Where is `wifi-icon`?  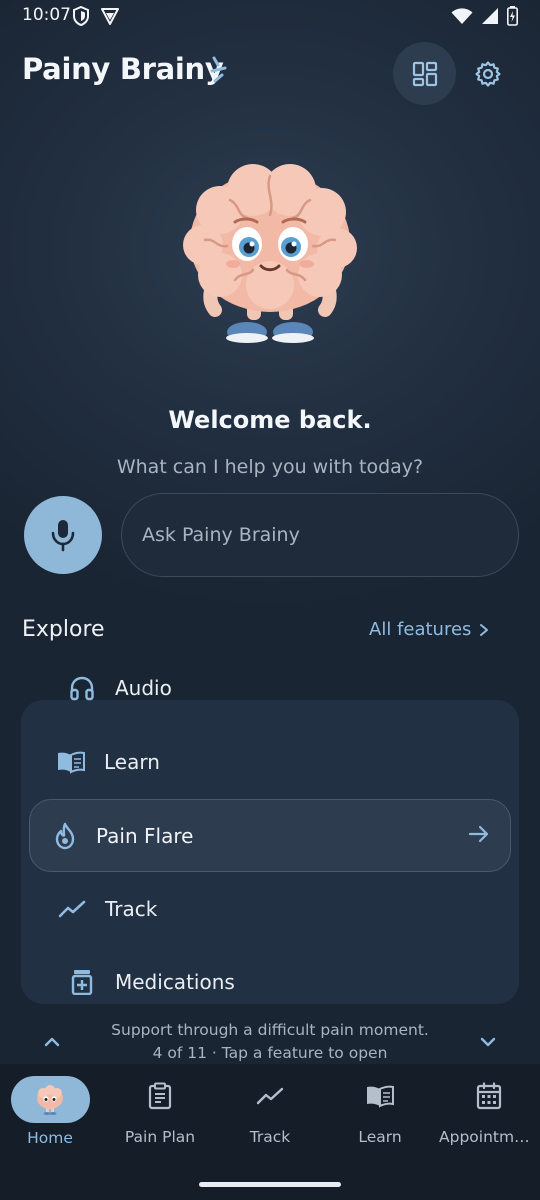
wifi-icon is located at coordinates (462, 16).